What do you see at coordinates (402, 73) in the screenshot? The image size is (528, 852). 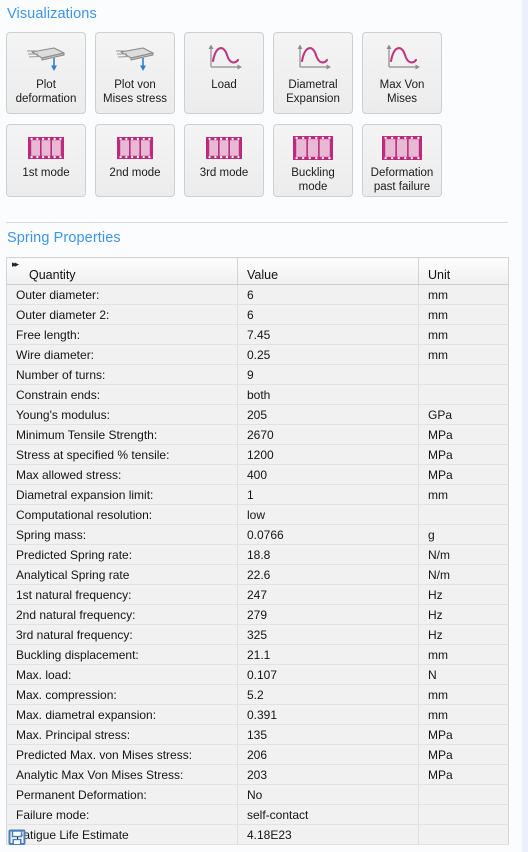 I see `viz-button-max-von-mises: Max Von Mises` at bounding box center [402, 73].